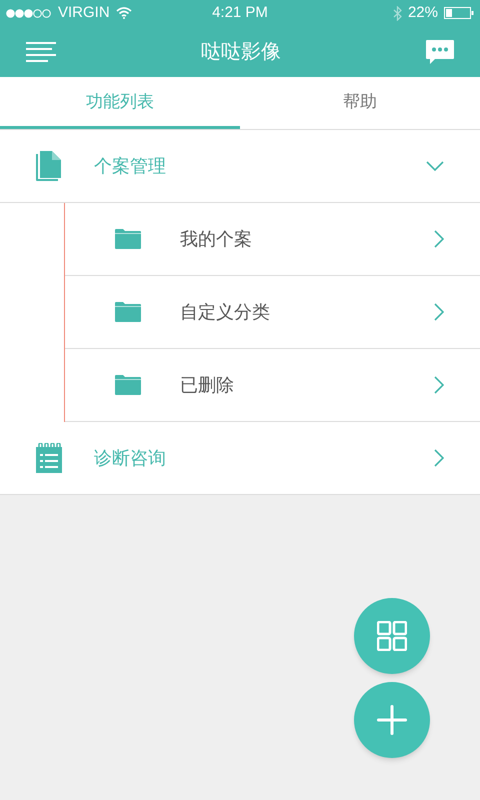  Describe the element at coordinates (240, 458) in the screenshot. I see `menu-row: 诊断咨询` at that location.